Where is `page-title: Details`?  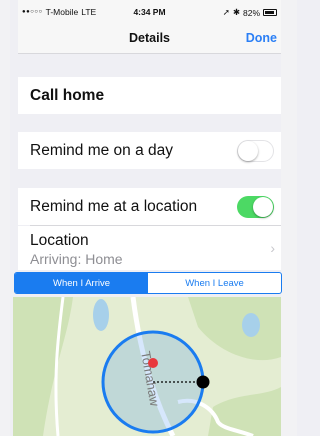
page-title: Details is located at coordinates (149, 38).